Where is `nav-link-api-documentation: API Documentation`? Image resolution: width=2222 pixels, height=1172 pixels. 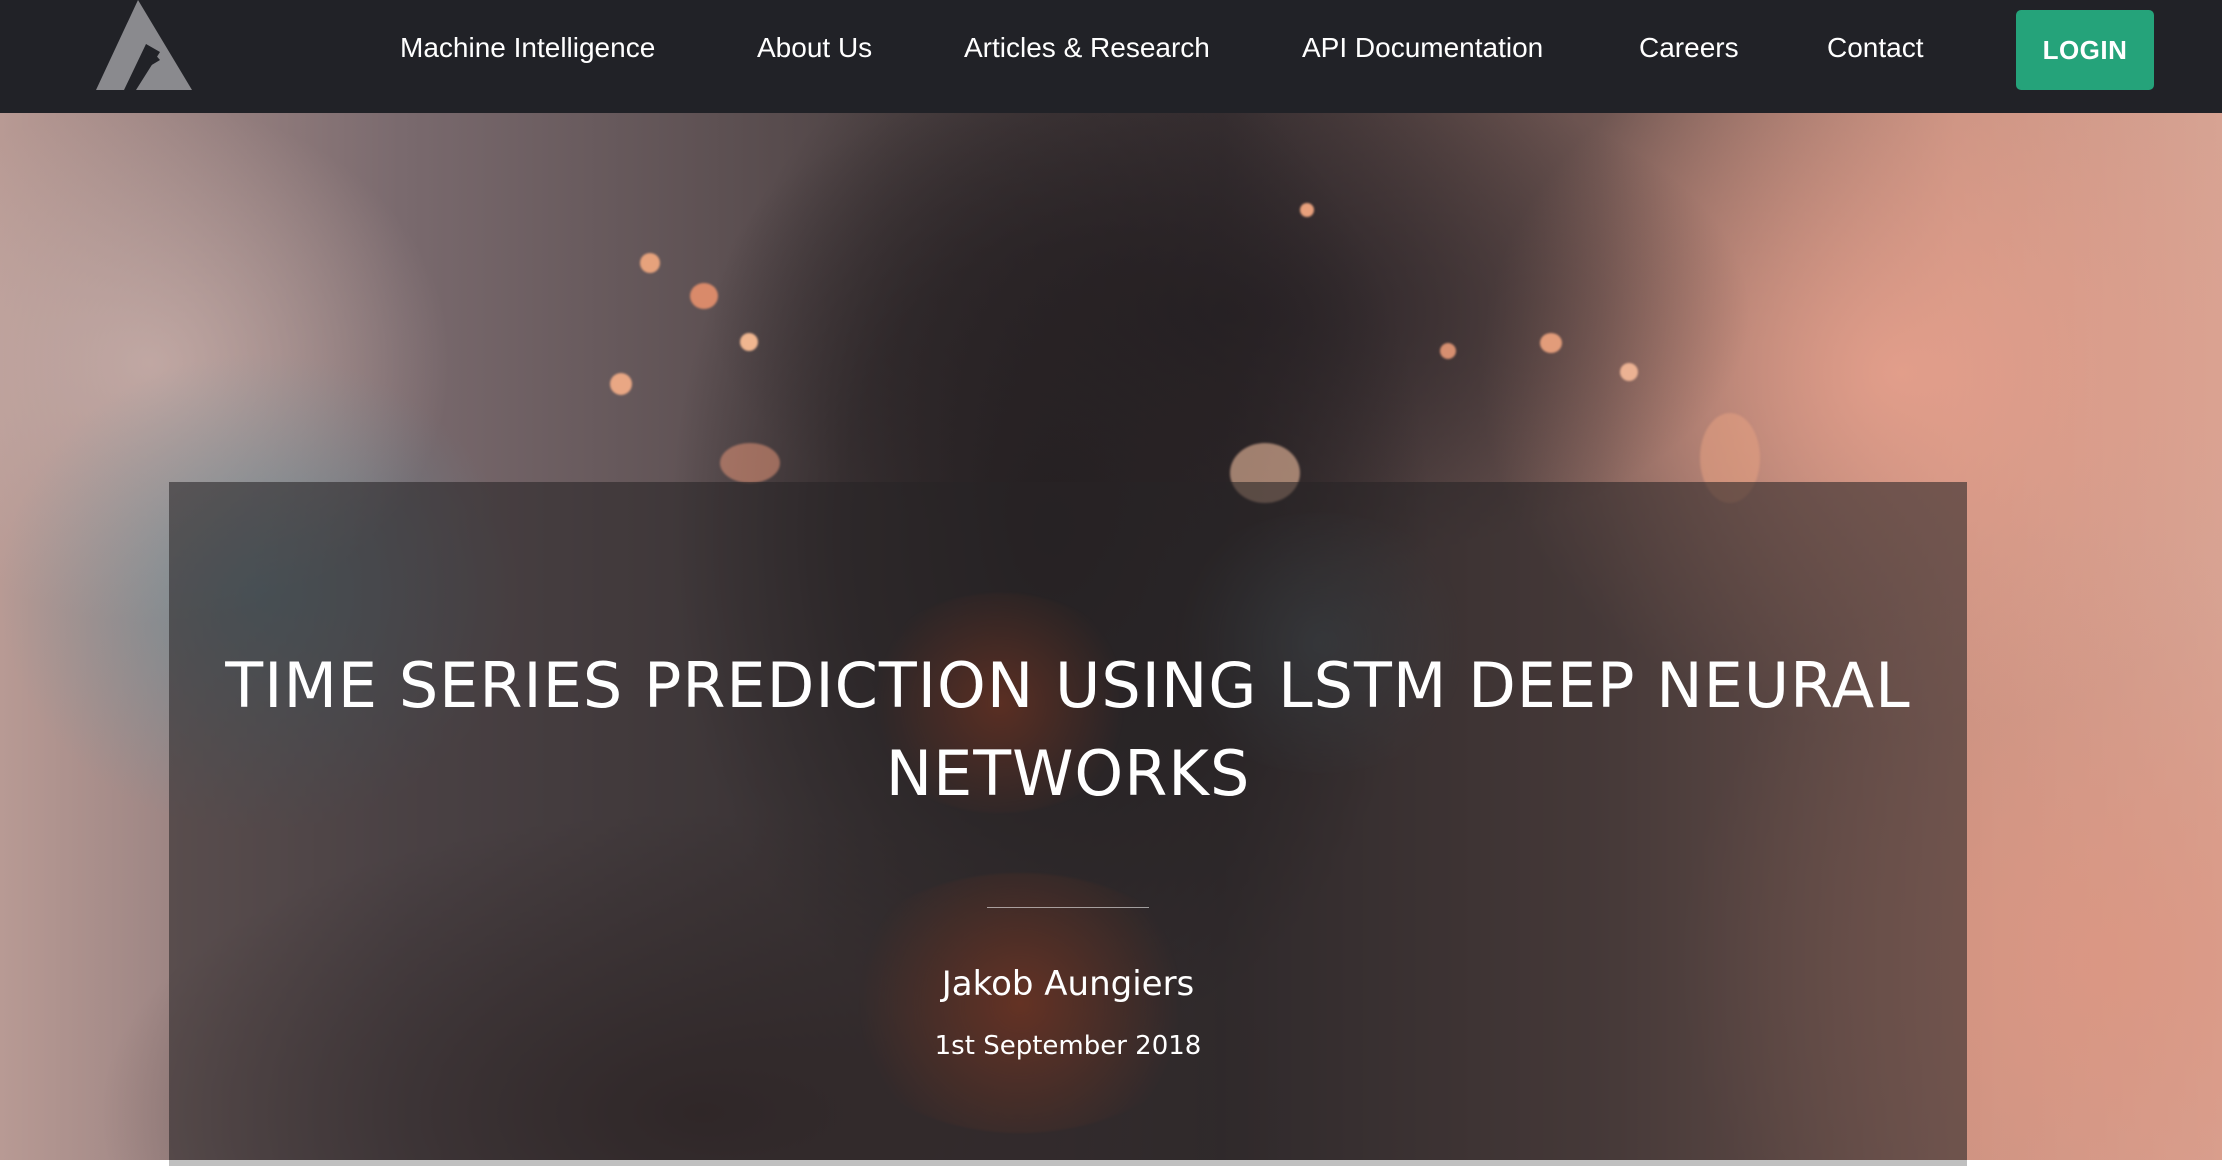 nav-link-api-documentation: API Documentation is located at coordinates (1422, 48).